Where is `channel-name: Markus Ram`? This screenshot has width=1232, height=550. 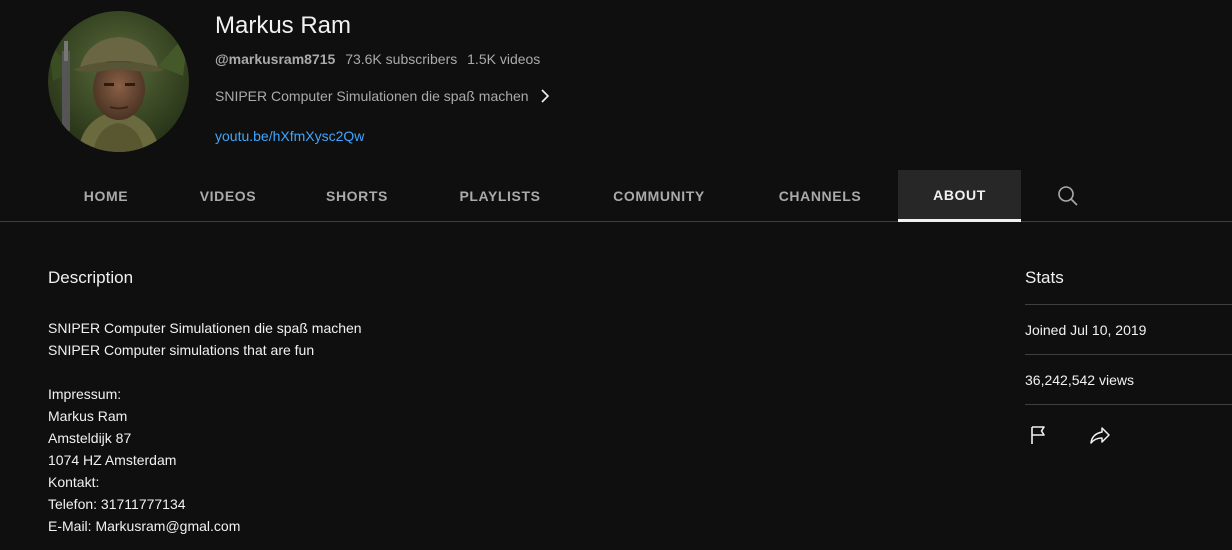
channel-name: Markus Ram is located at coordinates (283, 25).